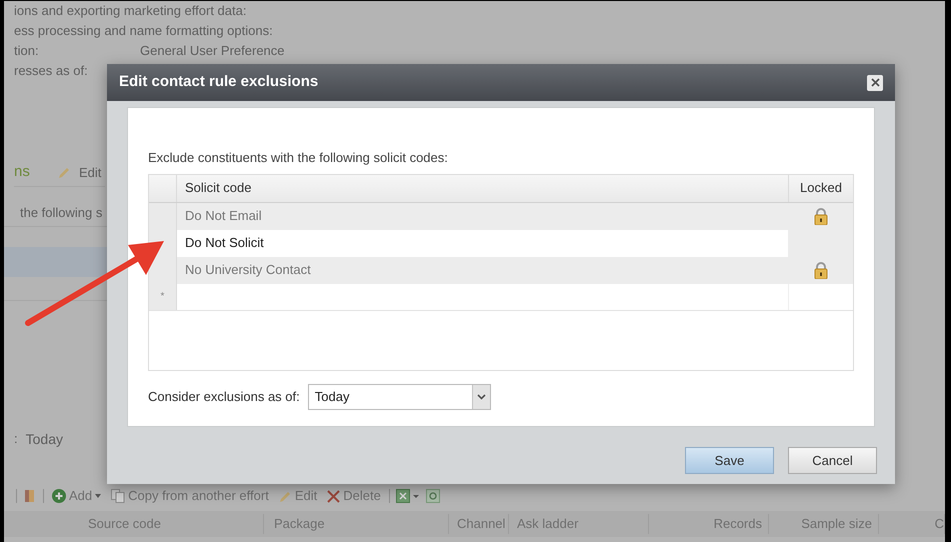 The height and width of the screenshot is (542, 951). Describe the element at coordinates (51, 70) in the screenshot. I see `form-label: resses as of:` at that location.